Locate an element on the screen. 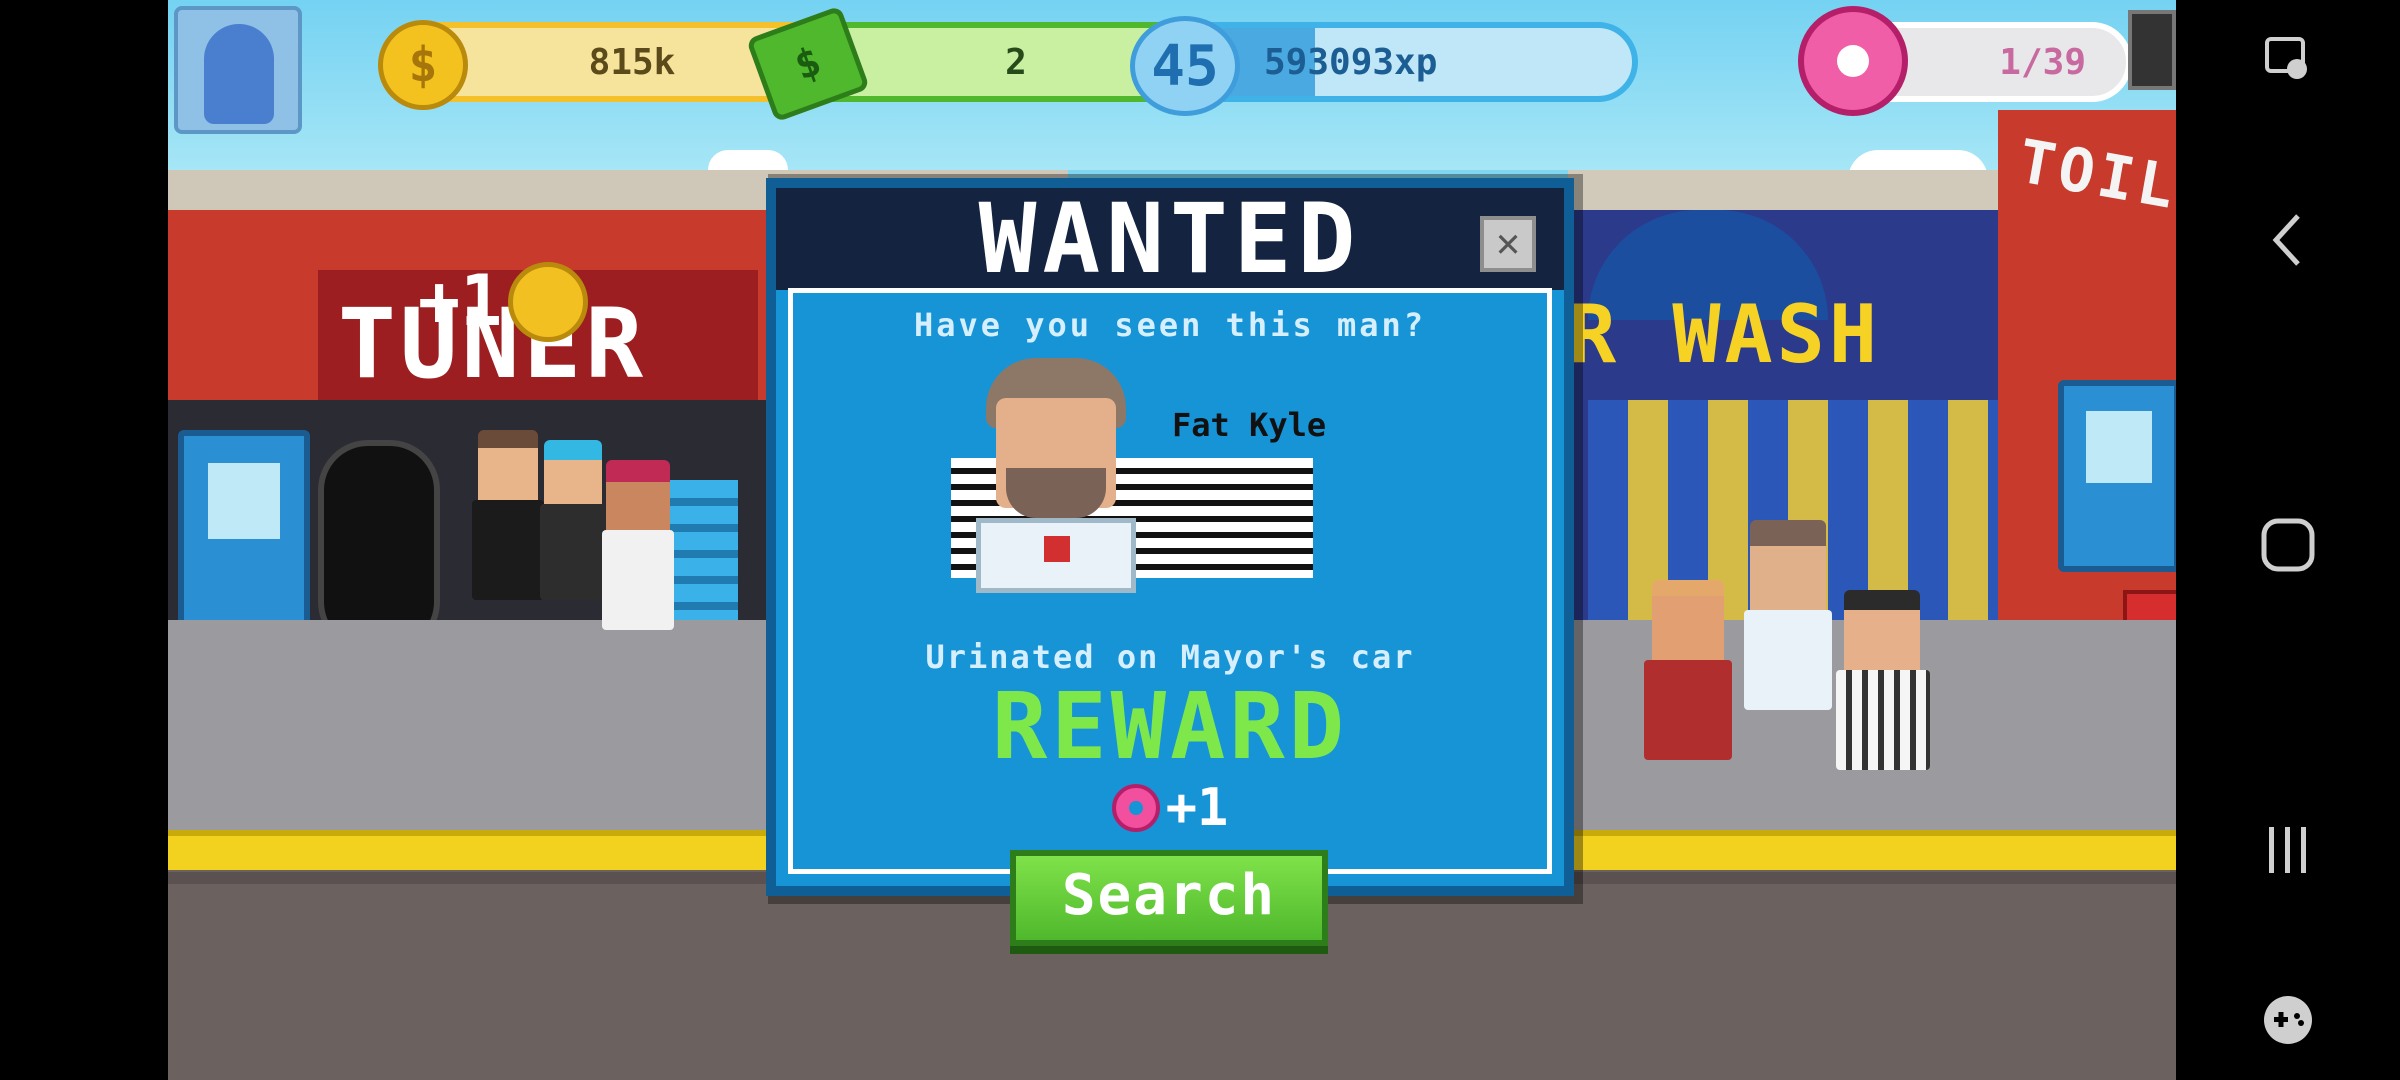  vending-machine-right is located at coordinates (2117, 476).